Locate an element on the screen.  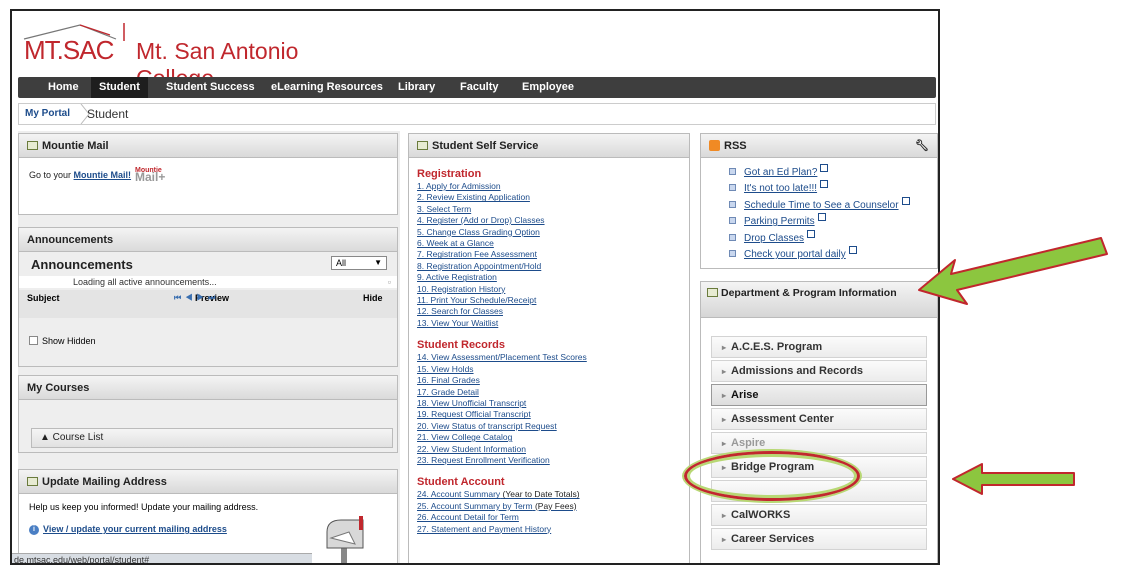
rss-item: Parking Permits is located at coordinates (819, 221).